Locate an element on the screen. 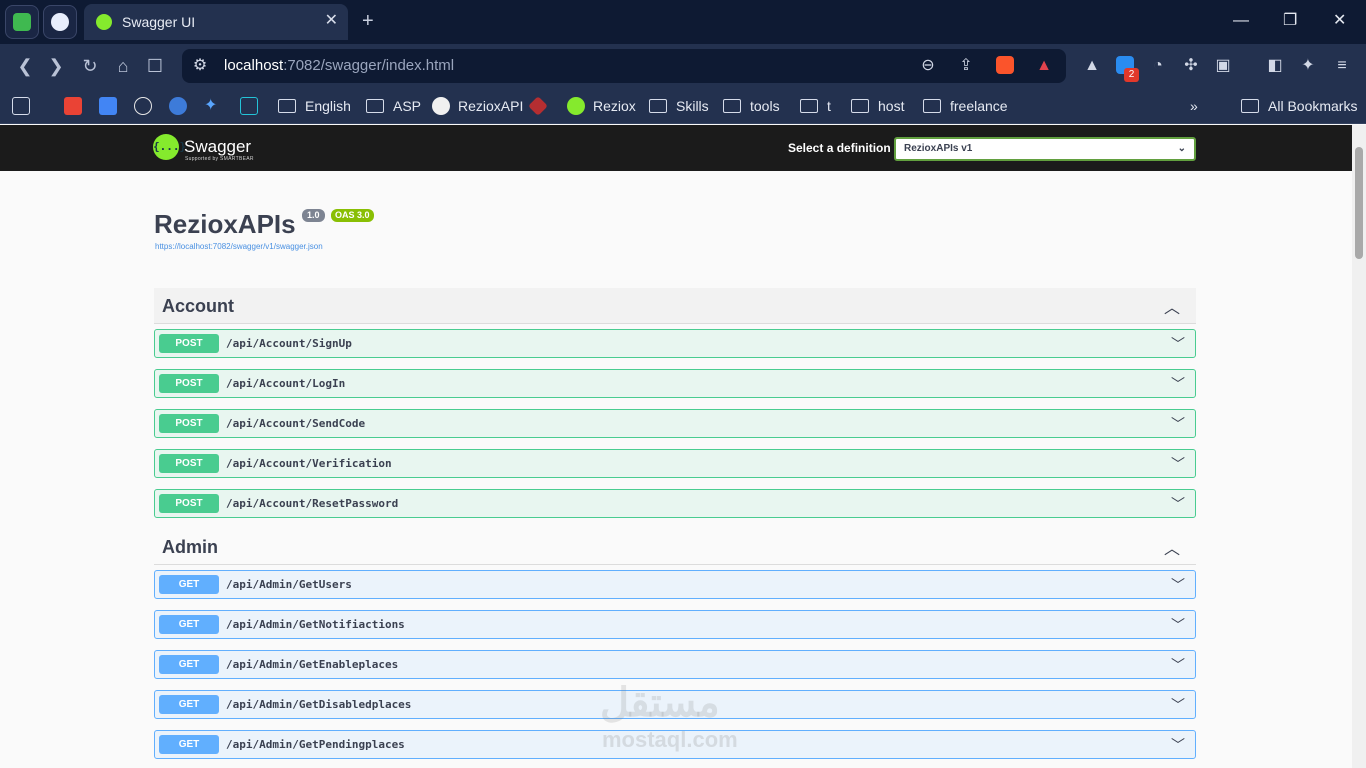 The image size is (1366, 768). back-icon: ❮ is located at coordinates (25, 66).